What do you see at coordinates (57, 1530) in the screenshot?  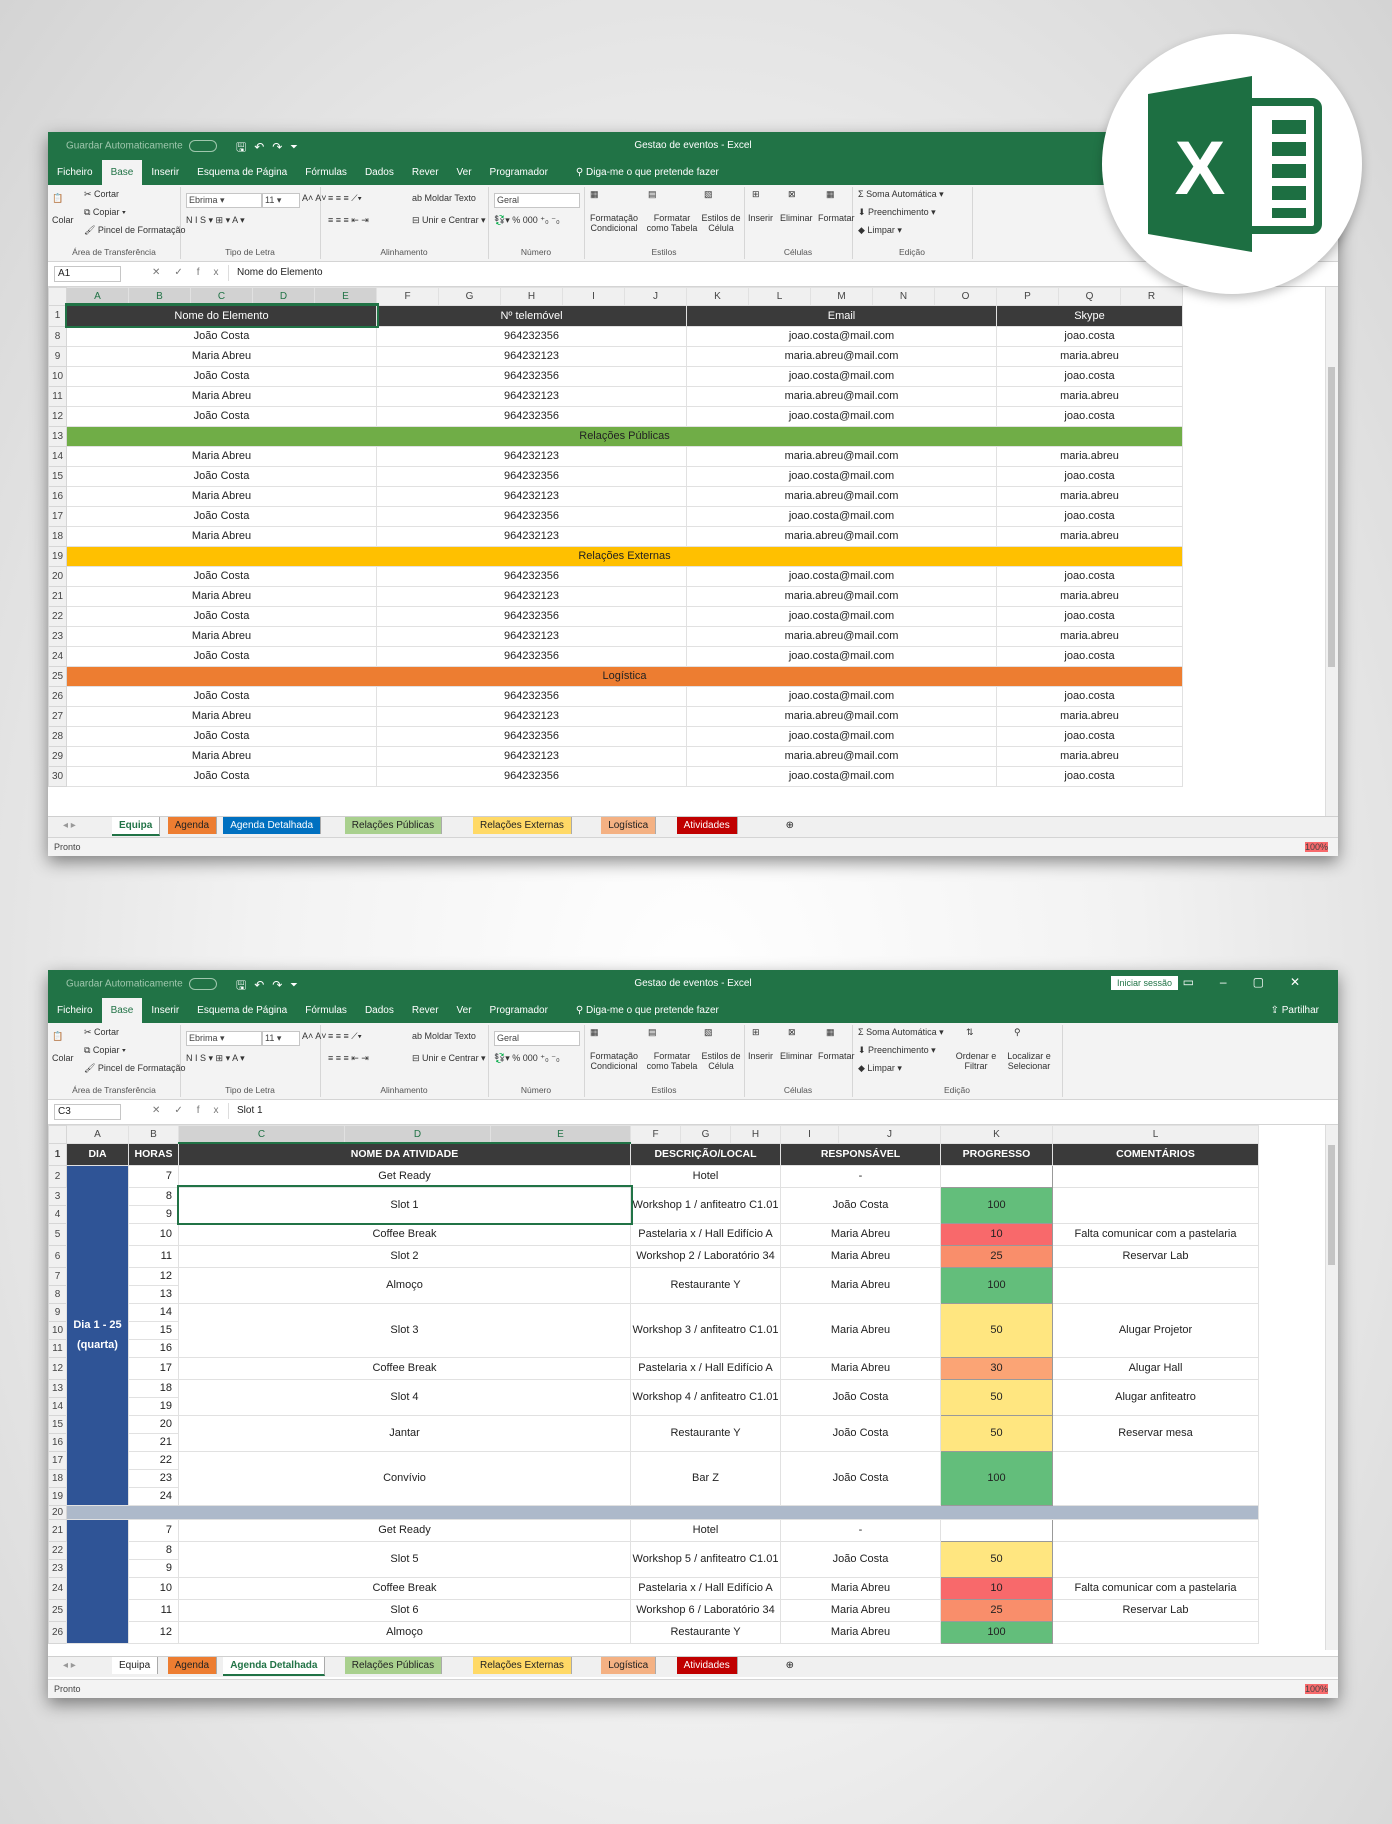 I see `row-header: 21` at bounding box center [57, 1530].